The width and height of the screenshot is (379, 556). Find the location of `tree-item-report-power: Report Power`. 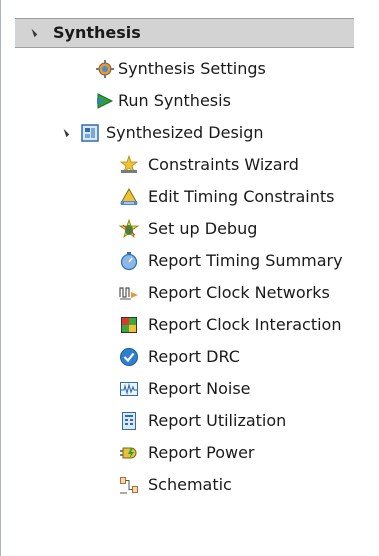

tree-item-report-power: Report Power is located at coordinates (189, 453).